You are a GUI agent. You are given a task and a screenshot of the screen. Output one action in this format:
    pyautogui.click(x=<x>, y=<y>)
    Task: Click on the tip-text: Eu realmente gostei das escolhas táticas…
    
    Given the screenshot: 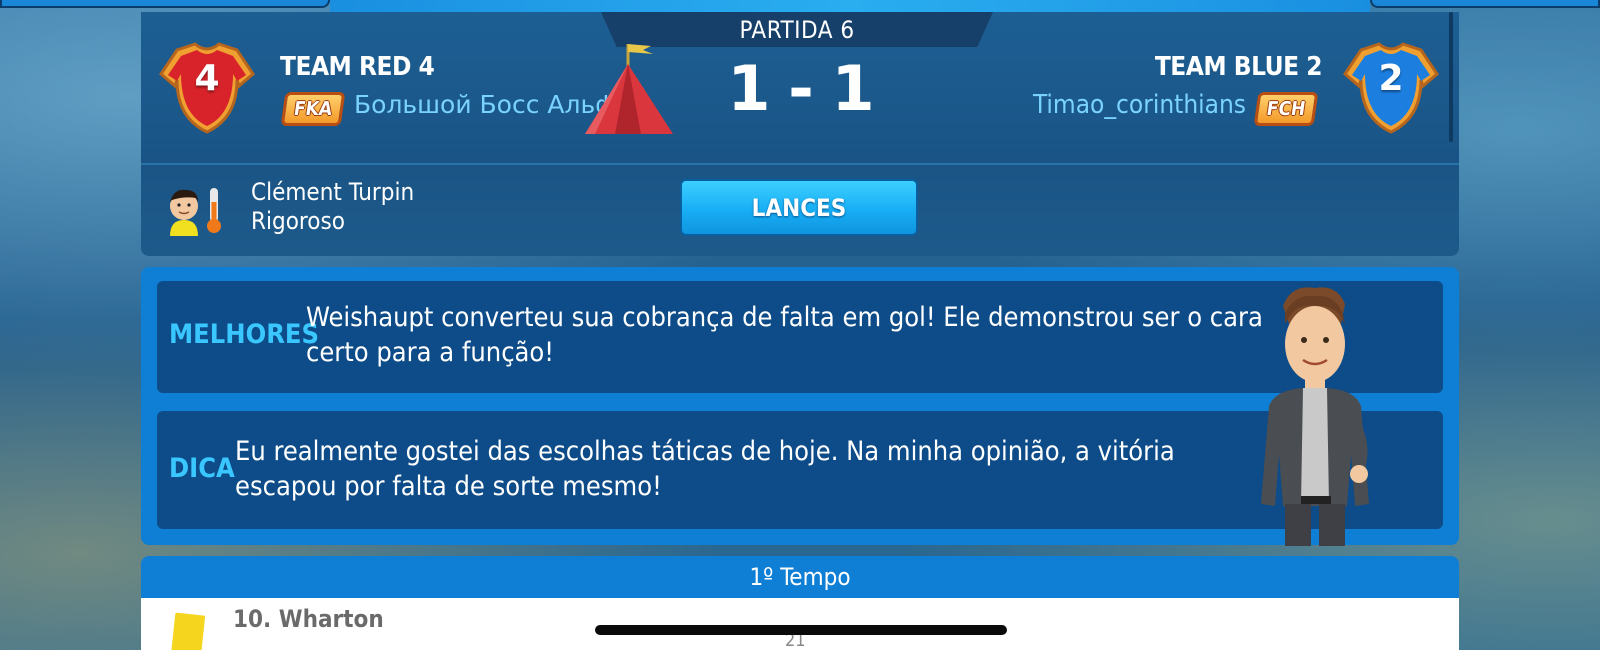 What is the action you would take?
    pyautogui.click(x=705, y=469)
    